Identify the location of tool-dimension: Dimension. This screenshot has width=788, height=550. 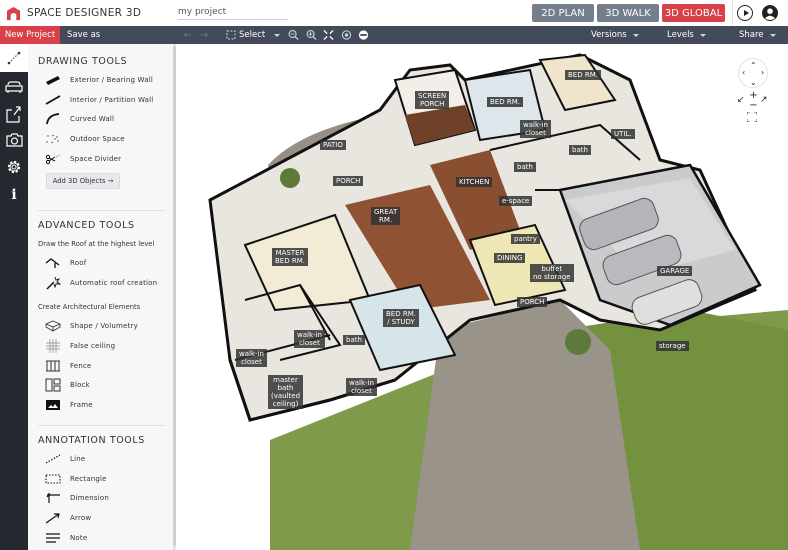
(76, 498).